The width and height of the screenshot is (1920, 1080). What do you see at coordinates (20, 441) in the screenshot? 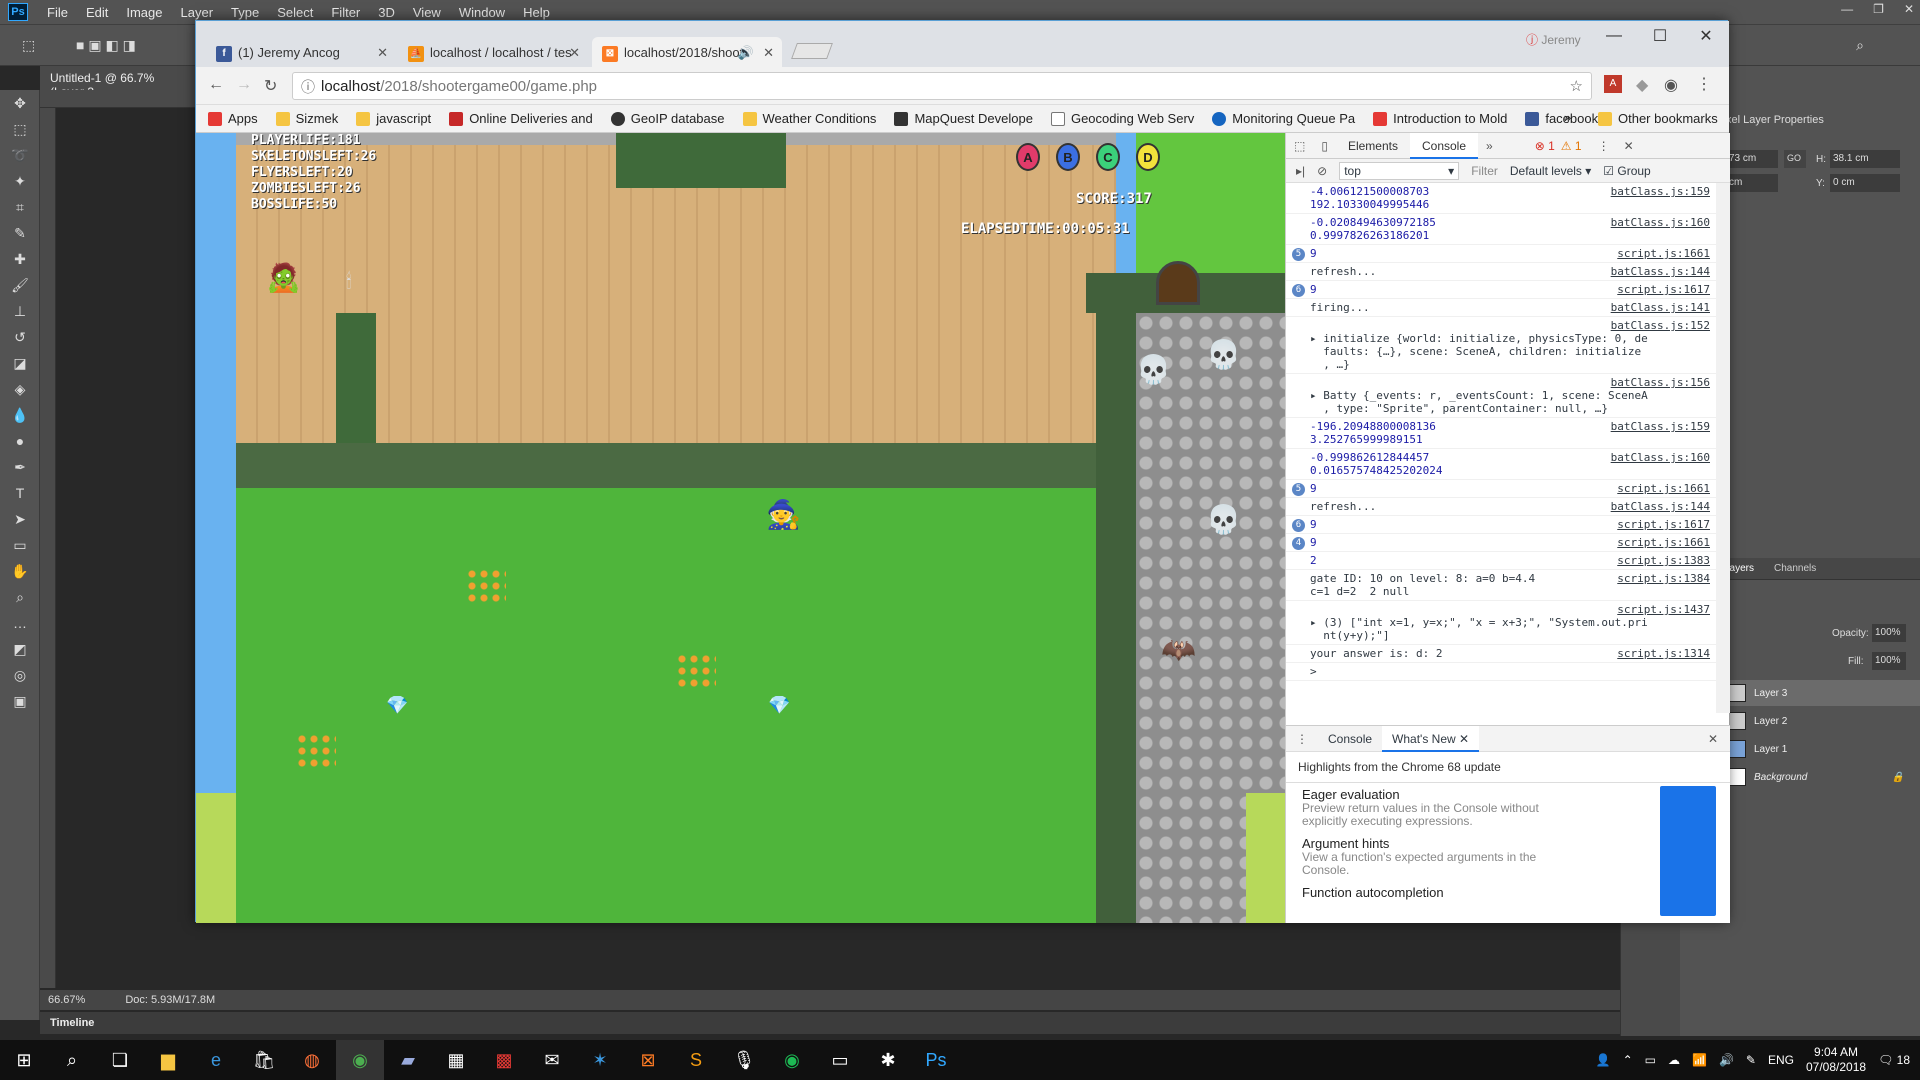
I see `dodge-tool-icon: ●` at bounding box center [20, 441].